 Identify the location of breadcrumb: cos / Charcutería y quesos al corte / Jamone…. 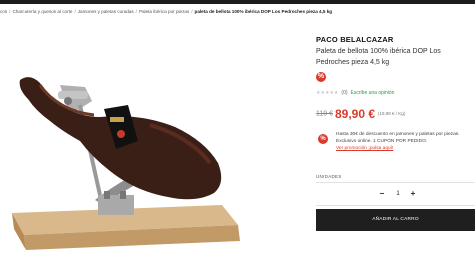
(237, 11).